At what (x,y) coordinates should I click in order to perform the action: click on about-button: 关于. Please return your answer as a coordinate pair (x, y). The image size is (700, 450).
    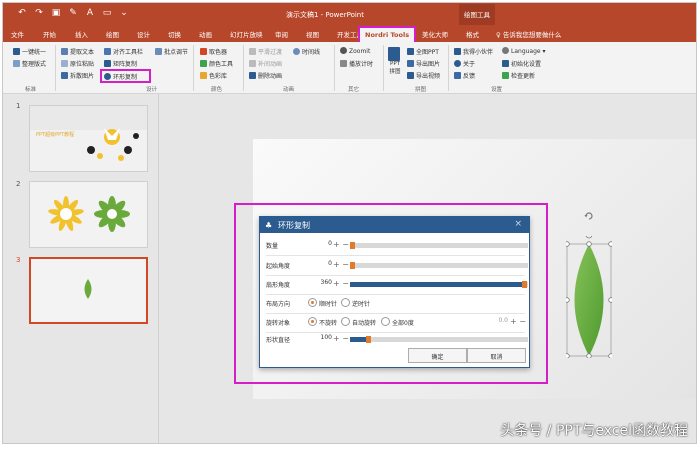
    Looking at the image, I should click on (464, 63).